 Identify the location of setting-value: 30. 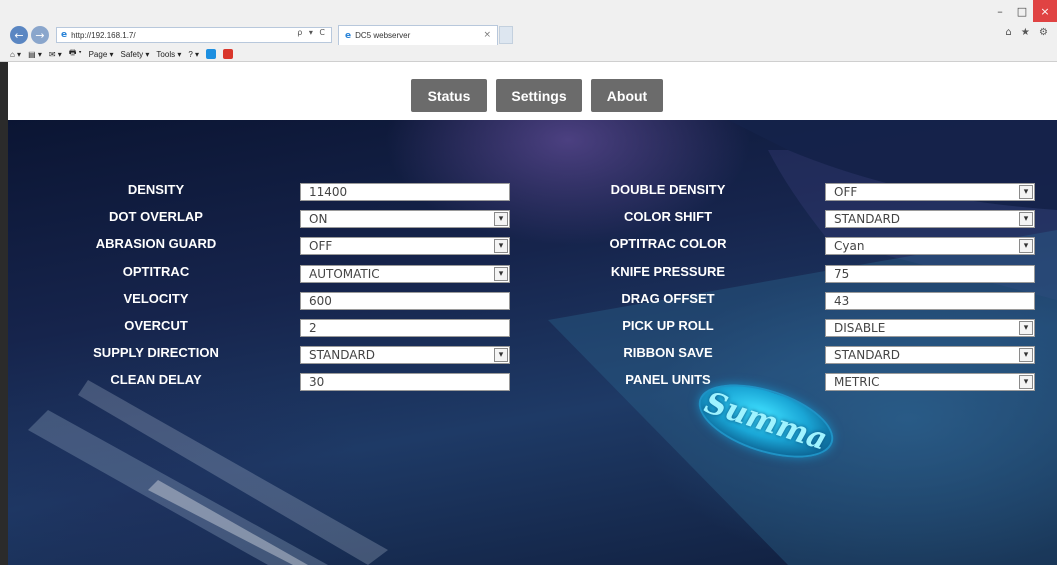
(317, 382).